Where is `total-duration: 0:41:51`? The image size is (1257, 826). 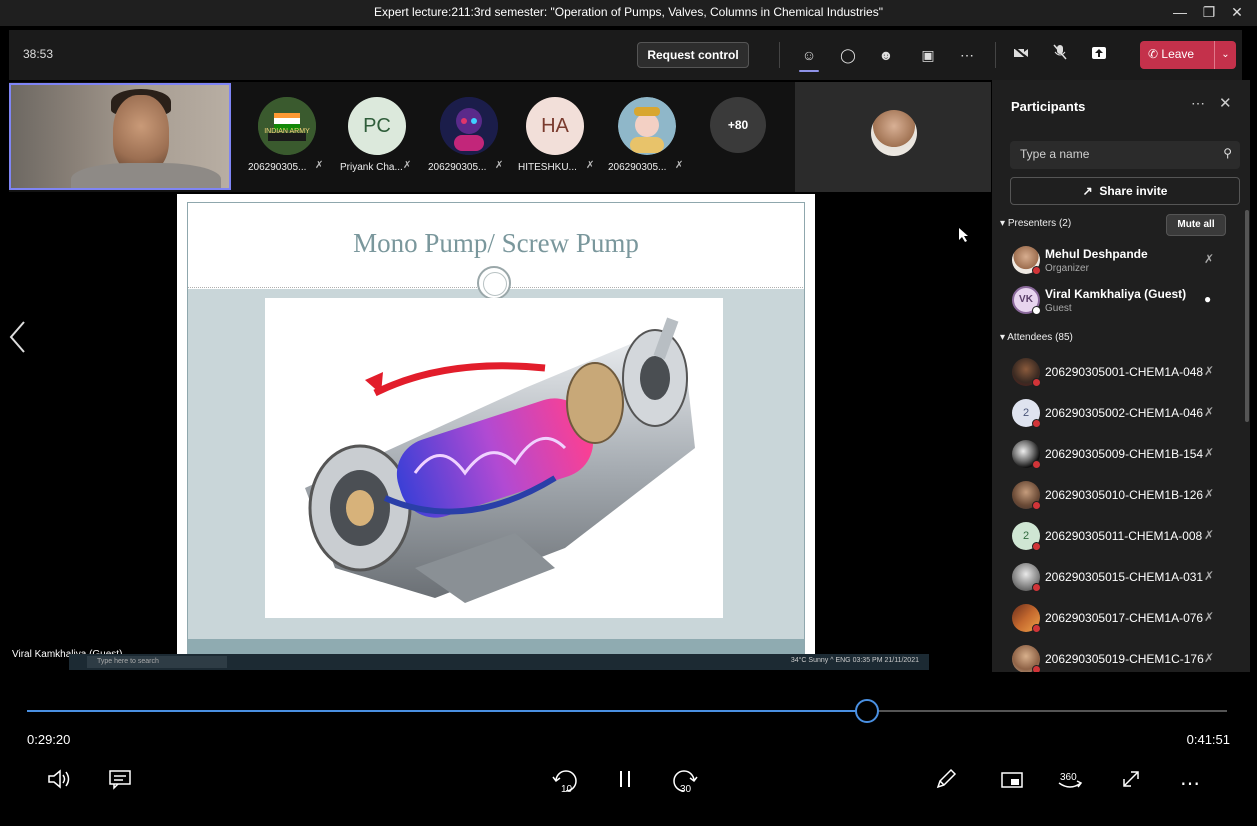 total-duration: 0:41:51 is located at coordinates (1208, 739).